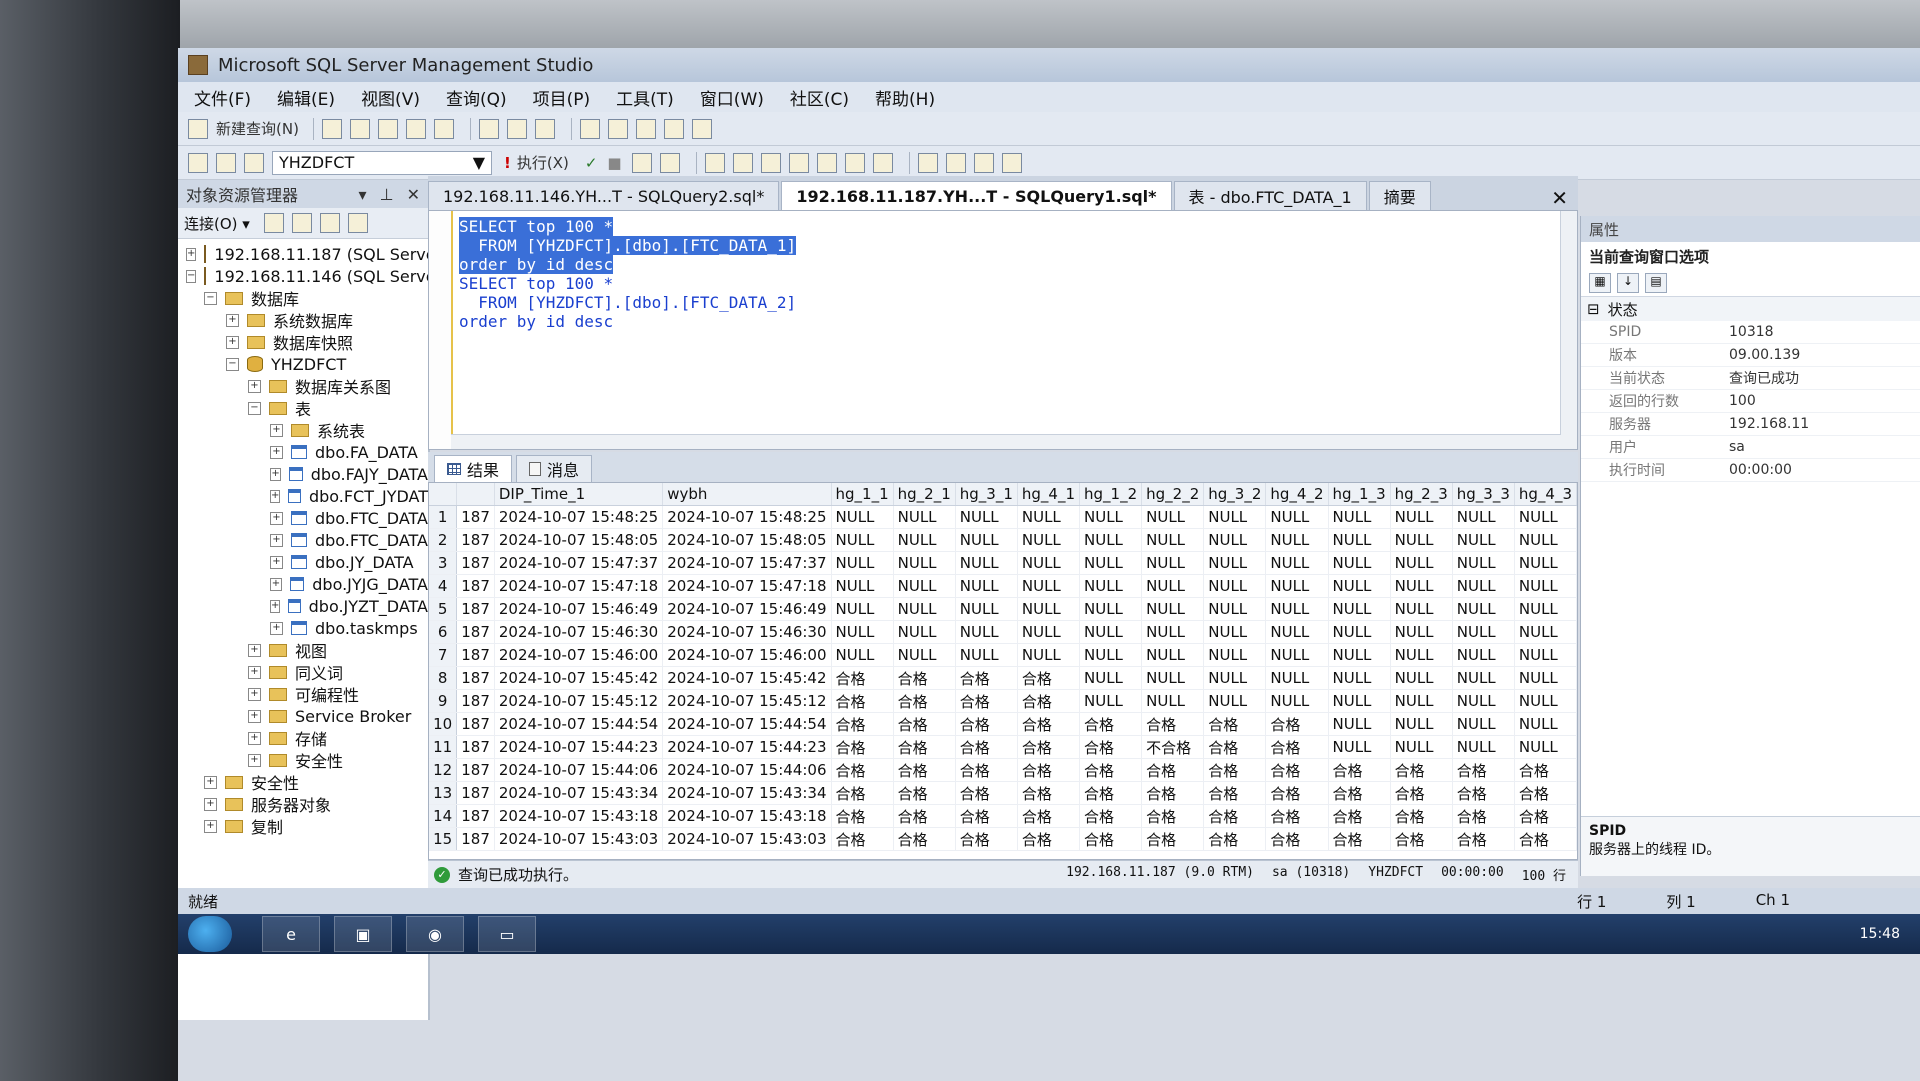  What do you see at coordinates (382, 162) in the screenshot?
I see `available-databases-select: YHZDFCT ▼` at bounding box center [382, 162].